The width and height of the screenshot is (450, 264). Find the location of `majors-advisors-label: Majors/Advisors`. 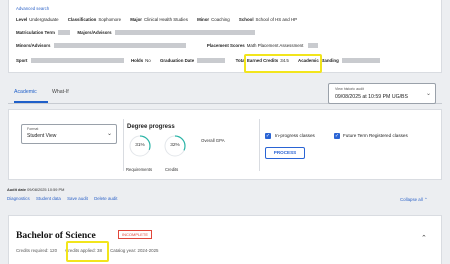

majors-advisors-label: Majors/Advisors is located at coordinates (94, 32).